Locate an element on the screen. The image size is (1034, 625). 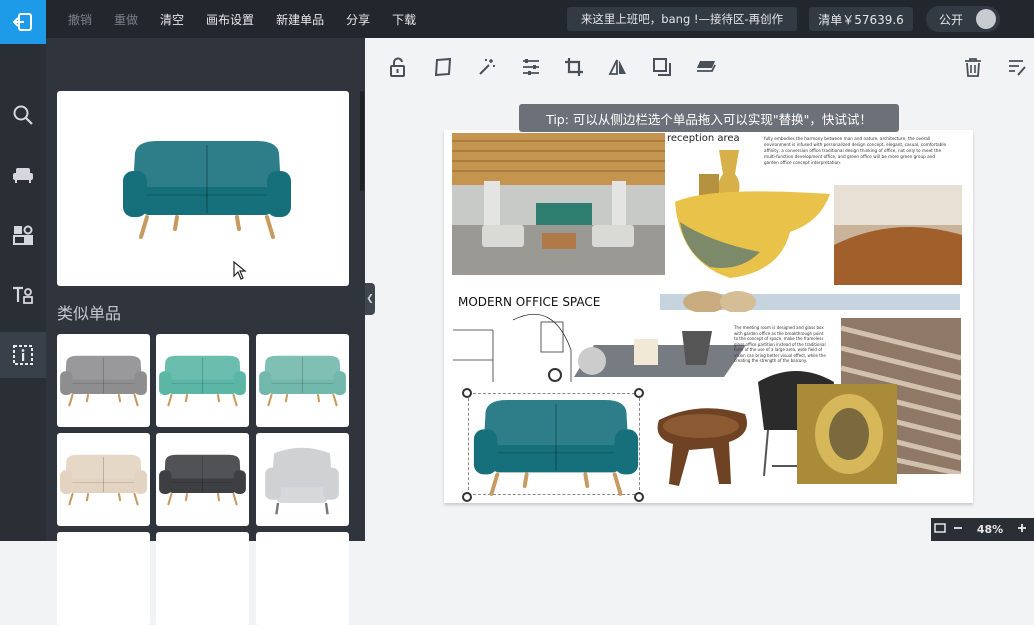
layers-icon is located at coordinates (706, 66).